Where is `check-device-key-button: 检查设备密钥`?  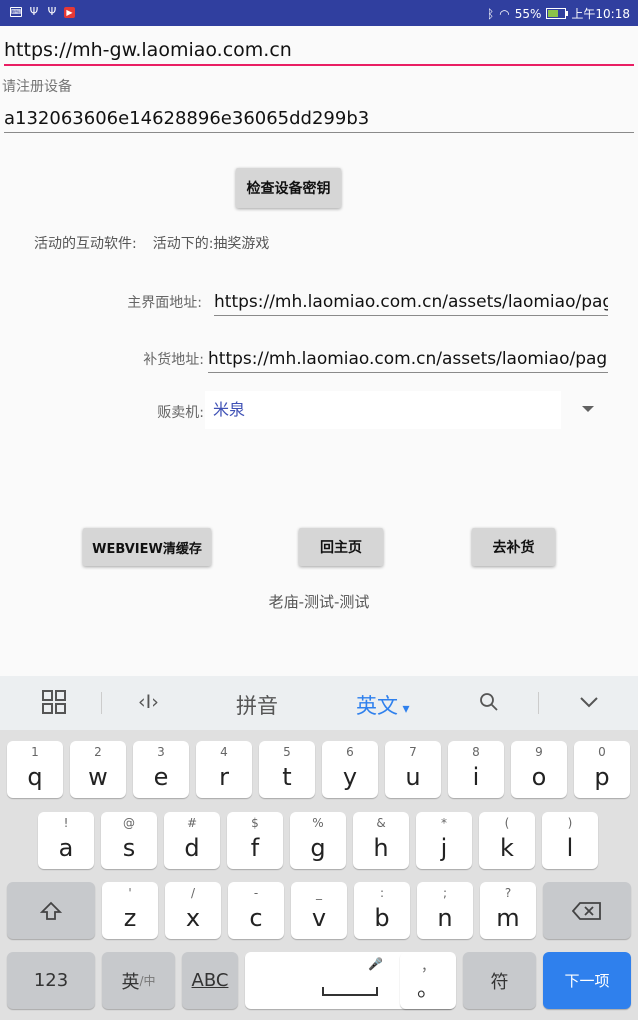 check-device-key-button: 检查设备密钥 is located at coordinates (288, 188).